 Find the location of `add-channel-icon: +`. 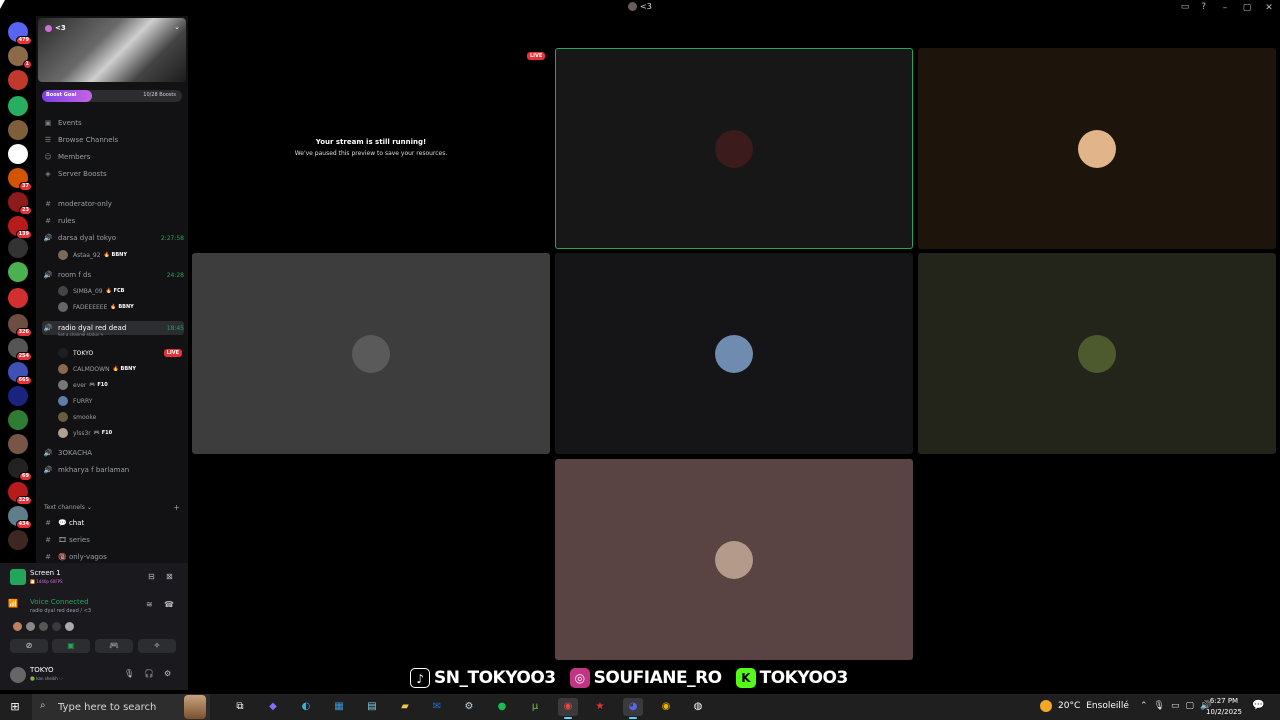

add-channel-icon: + is located at coordinates (176, 507).